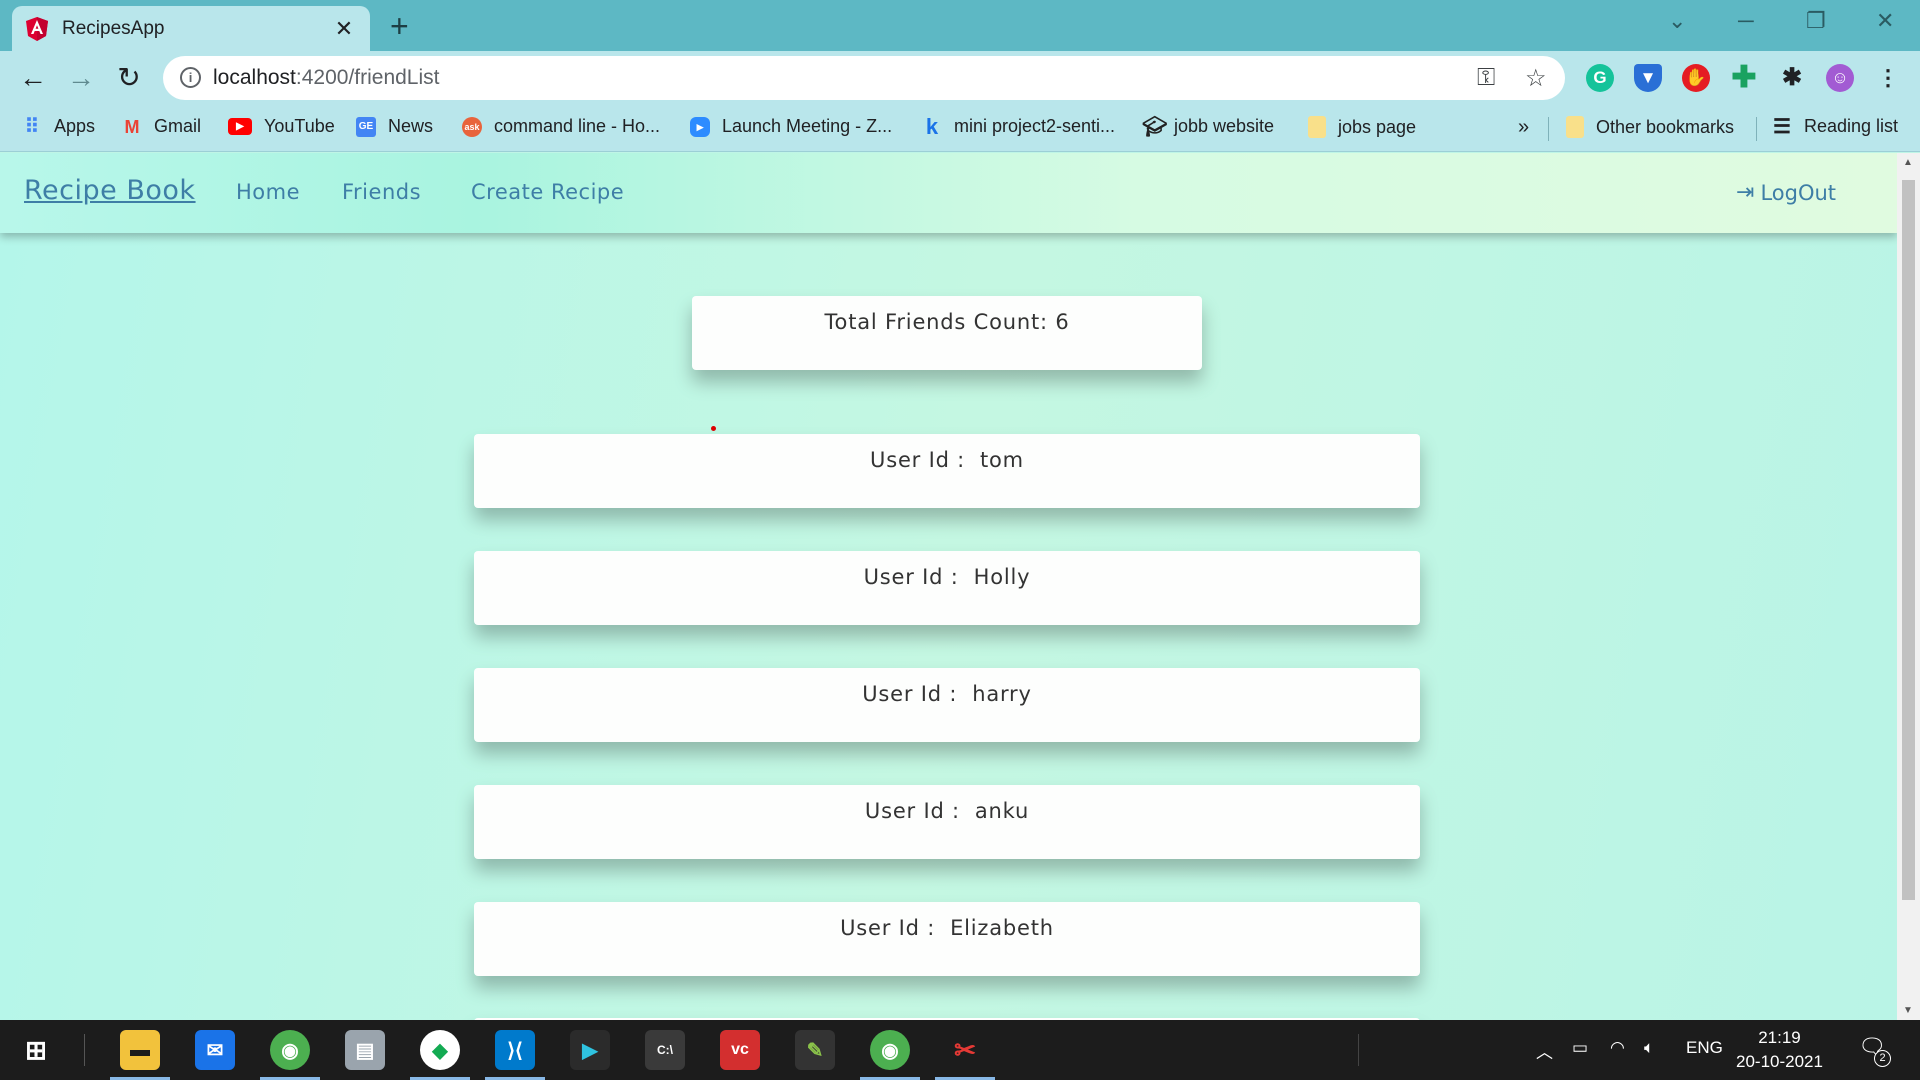 Image resolution: width=1920 pixels, height=1080 pixels. Describe the element at coordinates (381, 192) in the screenshot. I see `nav-friends-link: Friends` at that location.